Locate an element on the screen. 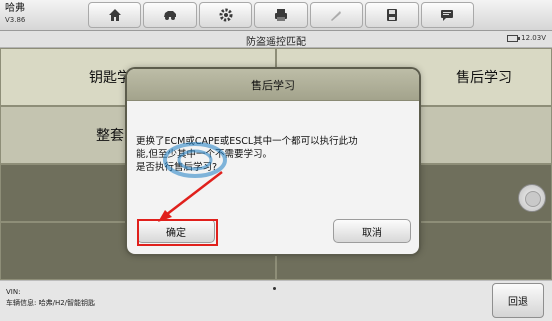  cancel-button: 取消 is located at coordinates (372, 231).